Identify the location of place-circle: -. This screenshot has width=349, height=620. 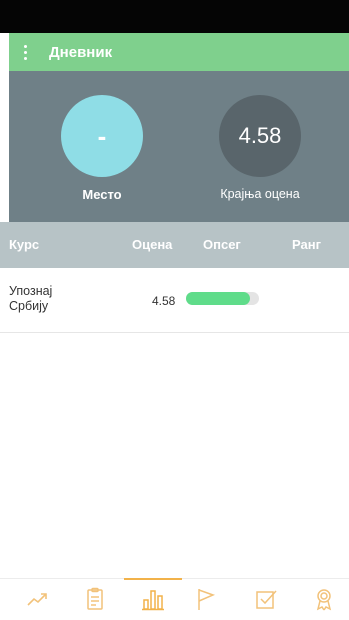
(102, 136).